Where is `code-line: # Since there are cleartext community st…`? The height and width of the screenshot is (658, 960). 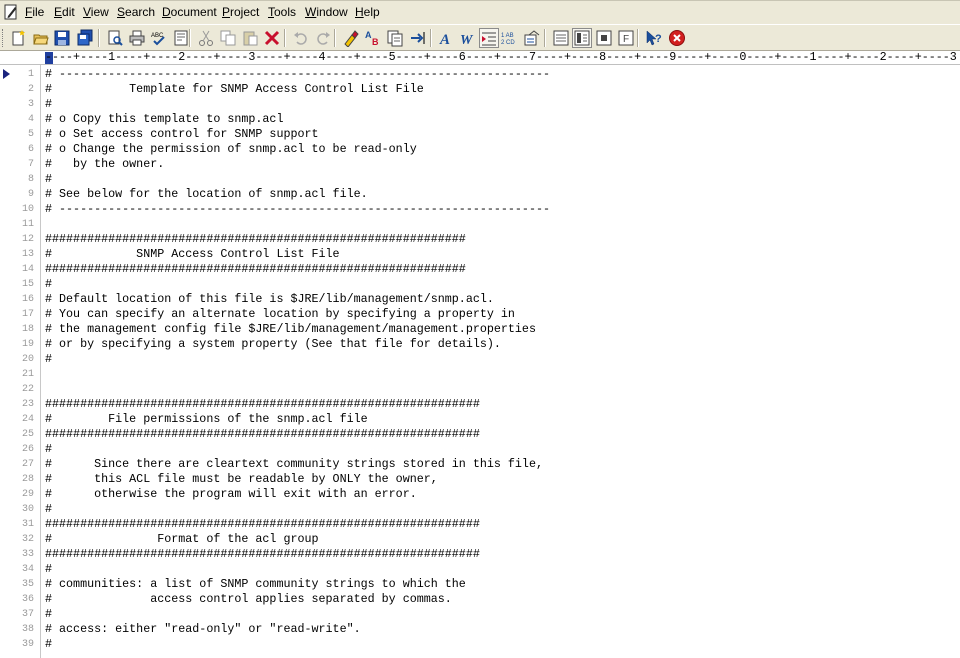
code-line: # Since there are cleartext community st… is located at coordinates (294, 464).